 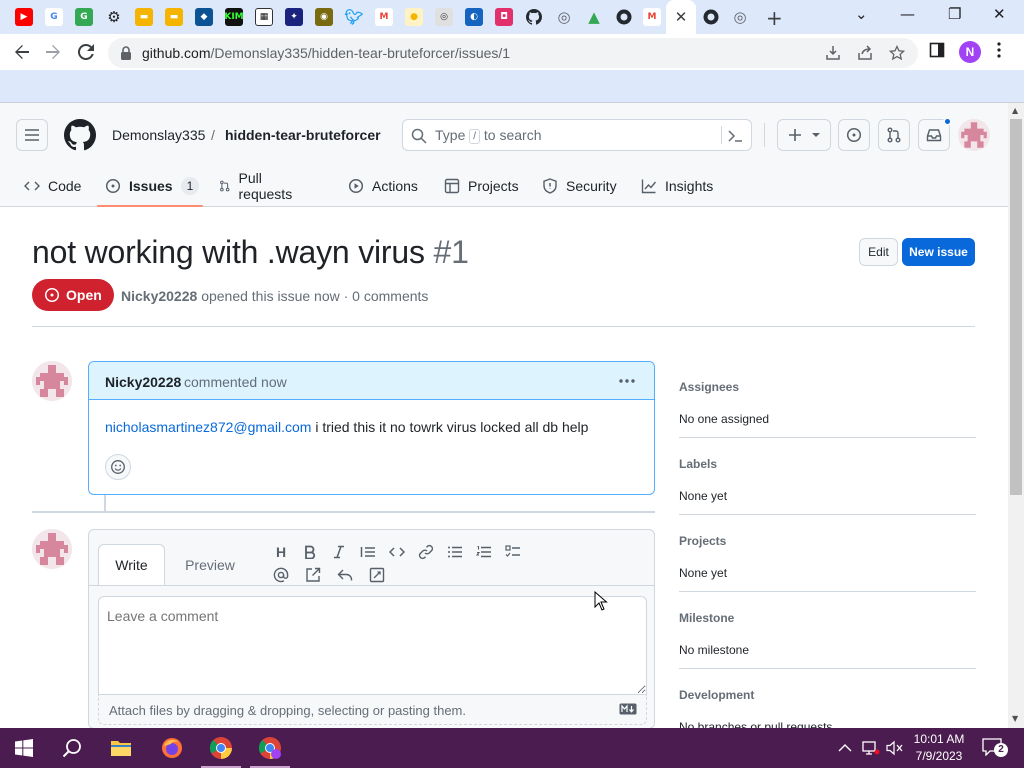 What do you see at coordinates (484, 552) in the screenshot?
I see `ordered-list-icon` at bounding box center [484, 552].